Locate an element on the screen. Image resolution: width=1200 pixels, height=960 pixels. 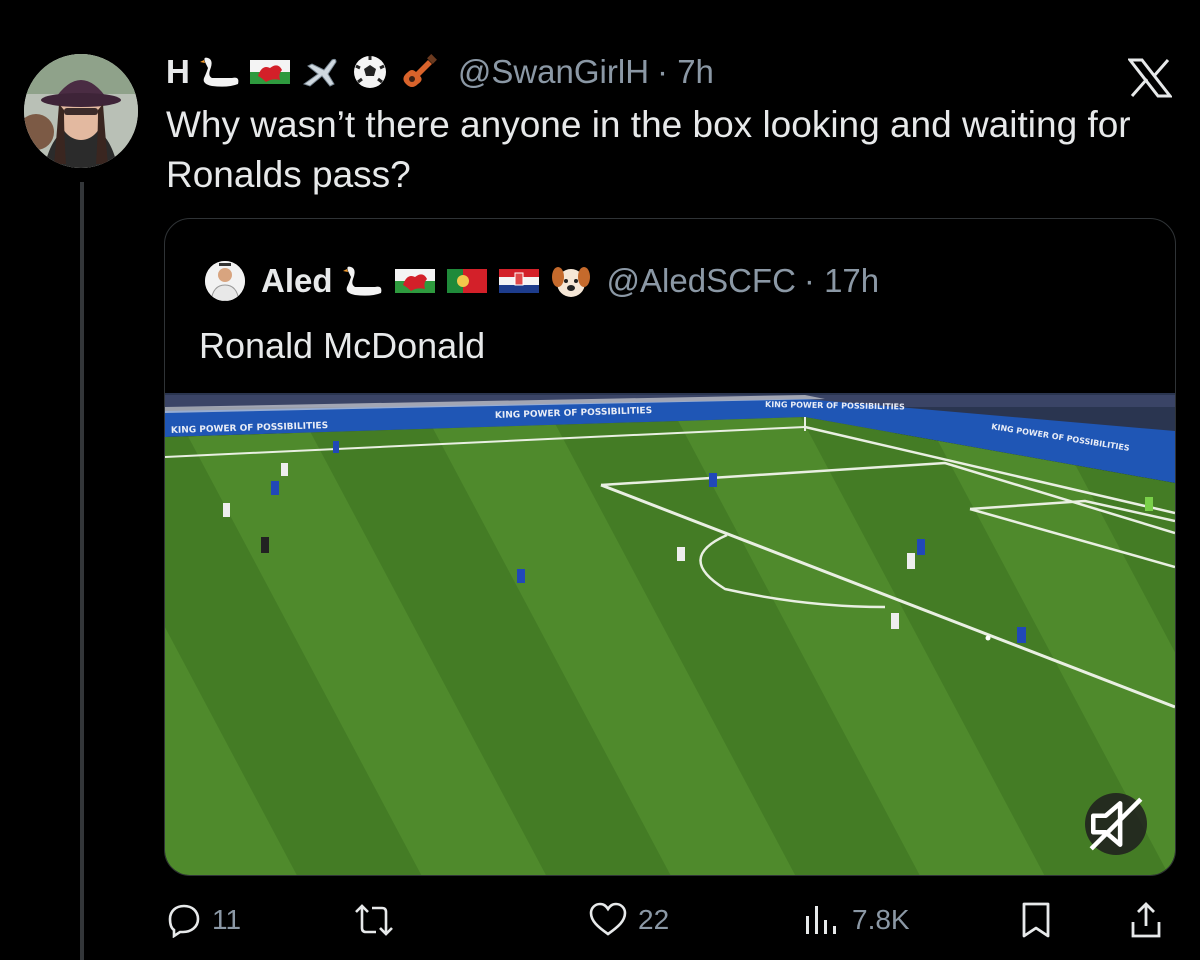
author-name-emojis is located at coordinates (320, 72).